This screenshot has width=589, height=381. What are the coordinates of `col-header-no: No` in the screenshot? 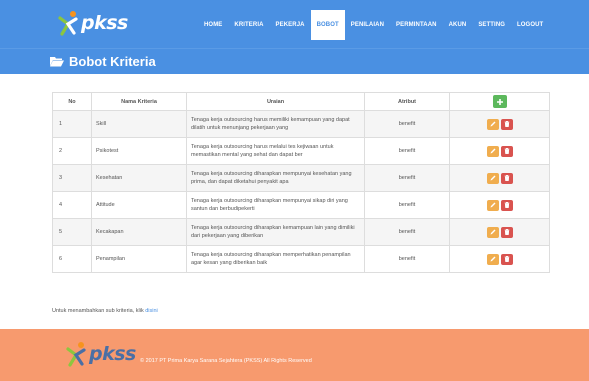 It's located at (72, 101).